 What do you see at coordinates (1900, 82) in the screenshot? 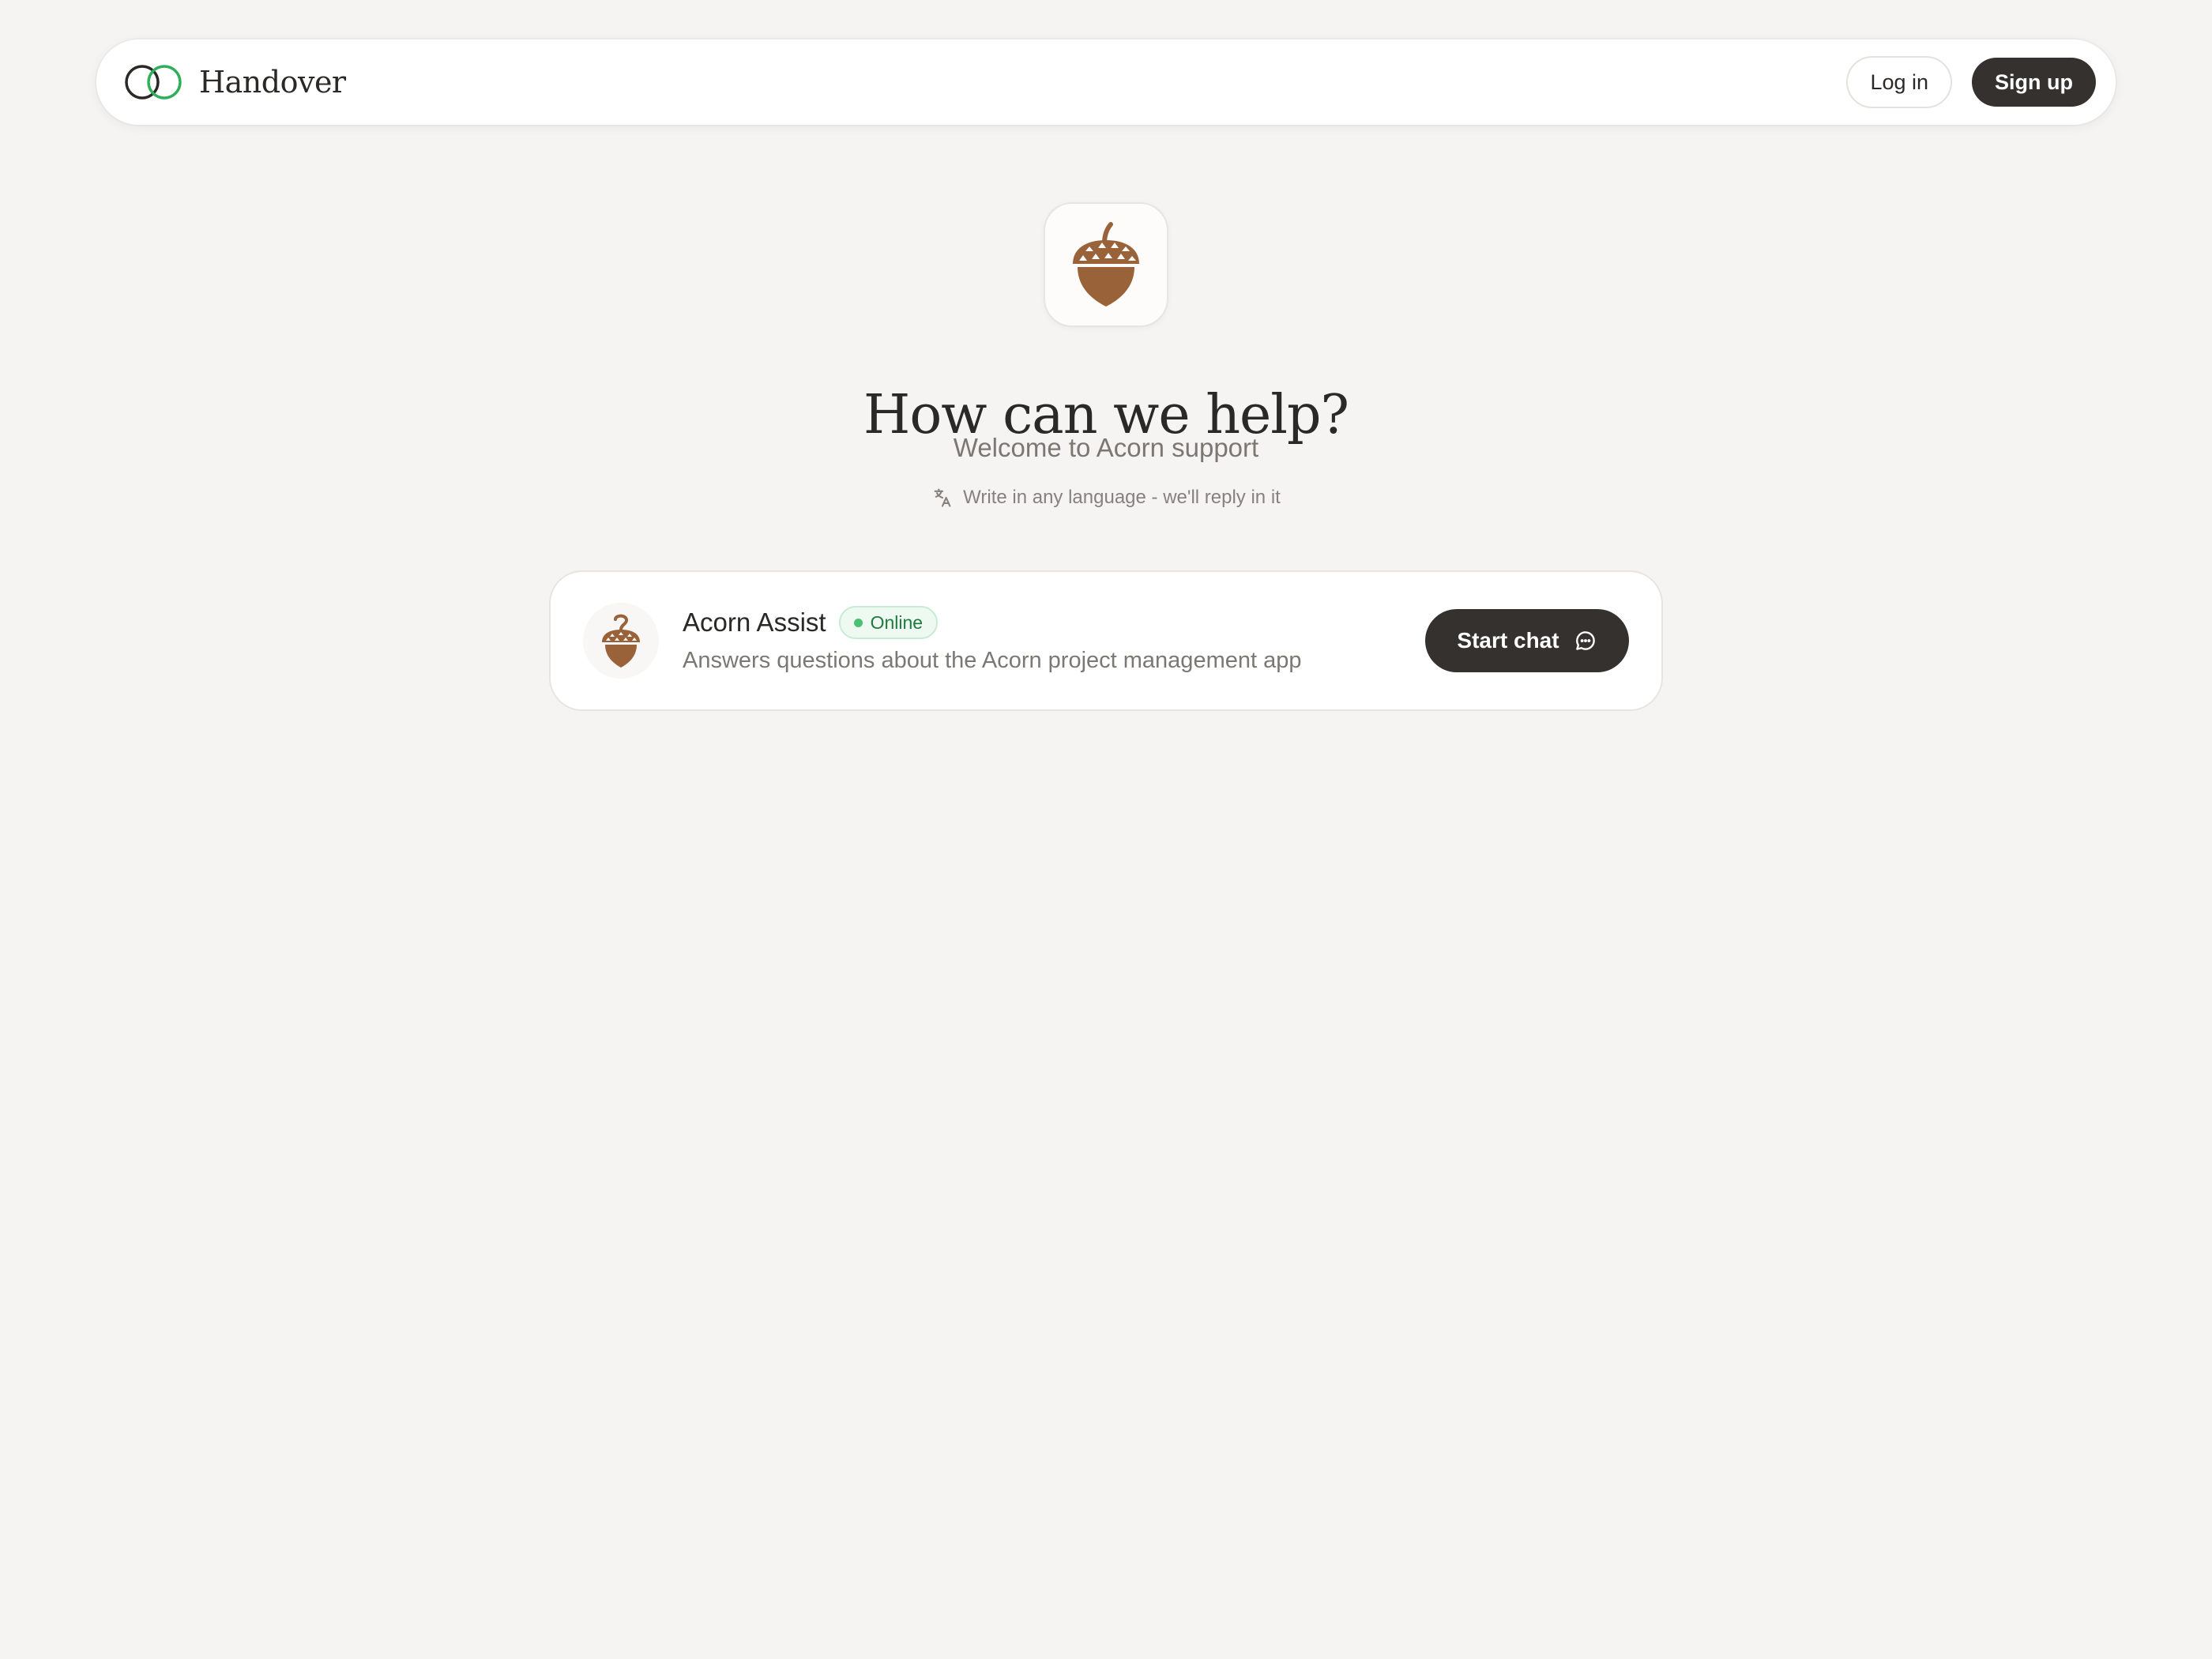
I see `login-button: Log in` at bounding box center [1900, 82].